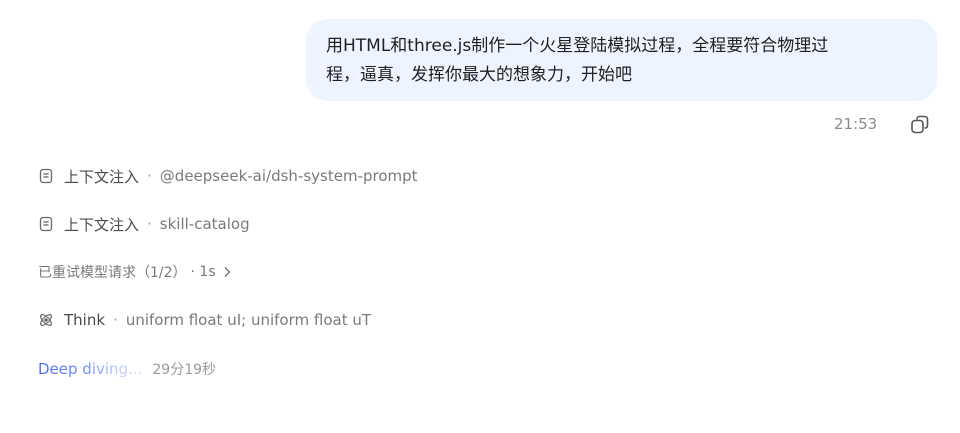  Describe the element at coordinates (184, 370) in the screenshot. I see `elapsed-time: 29分19秒` at that location.